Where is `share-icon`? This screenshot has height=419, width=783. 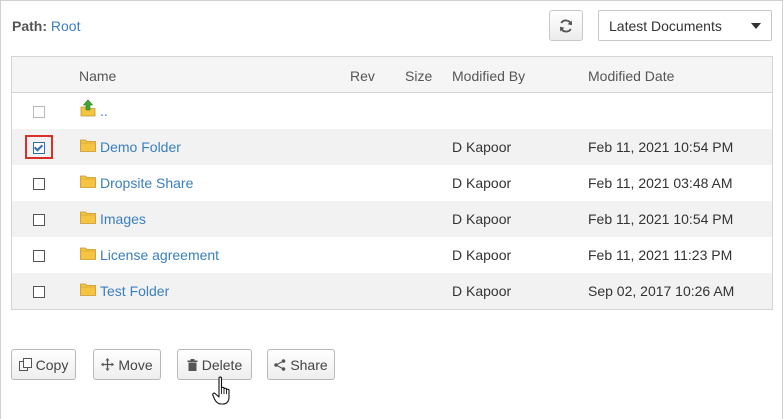
share-icon is located at coordinates (280, 364).